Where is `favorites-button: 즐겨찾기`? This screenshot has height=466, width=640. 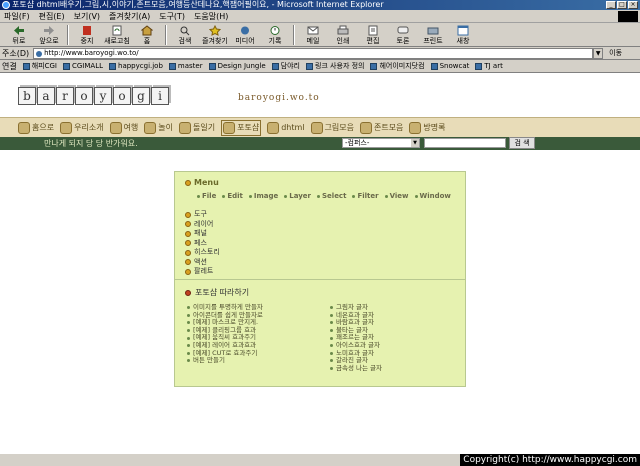 favorites-button: 즐겨찾기 is located at coordinates (215, 34).